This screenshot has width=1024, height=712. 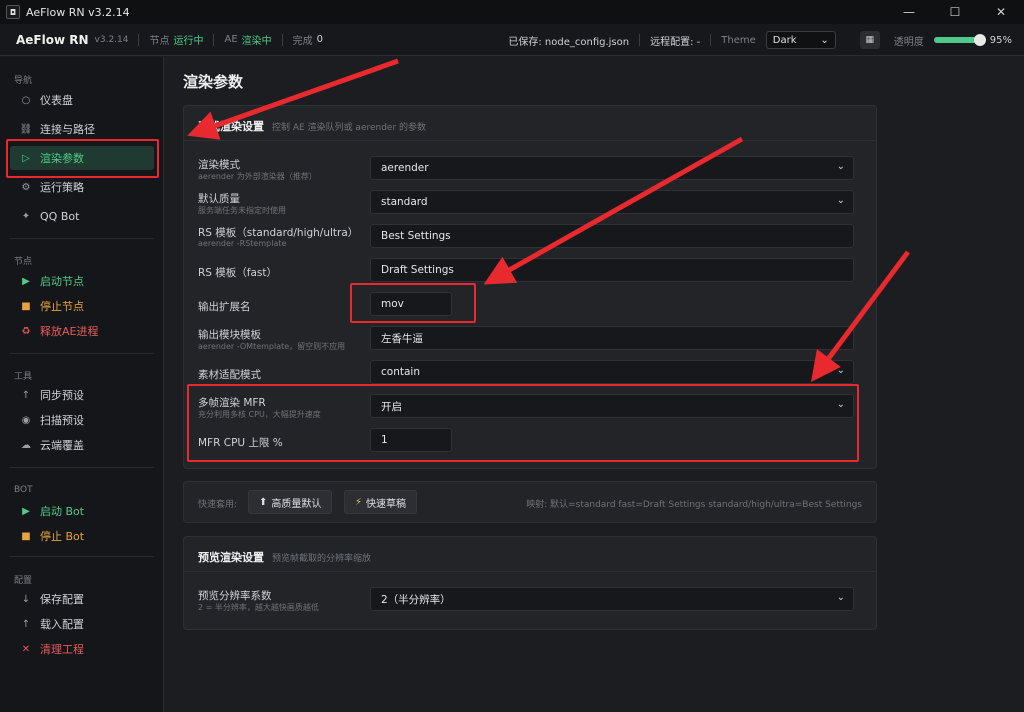 I want to click on default-quality-row: 默认质量 服务端任务未指定时使用 standard ⌄, so click(x=531, y=203).